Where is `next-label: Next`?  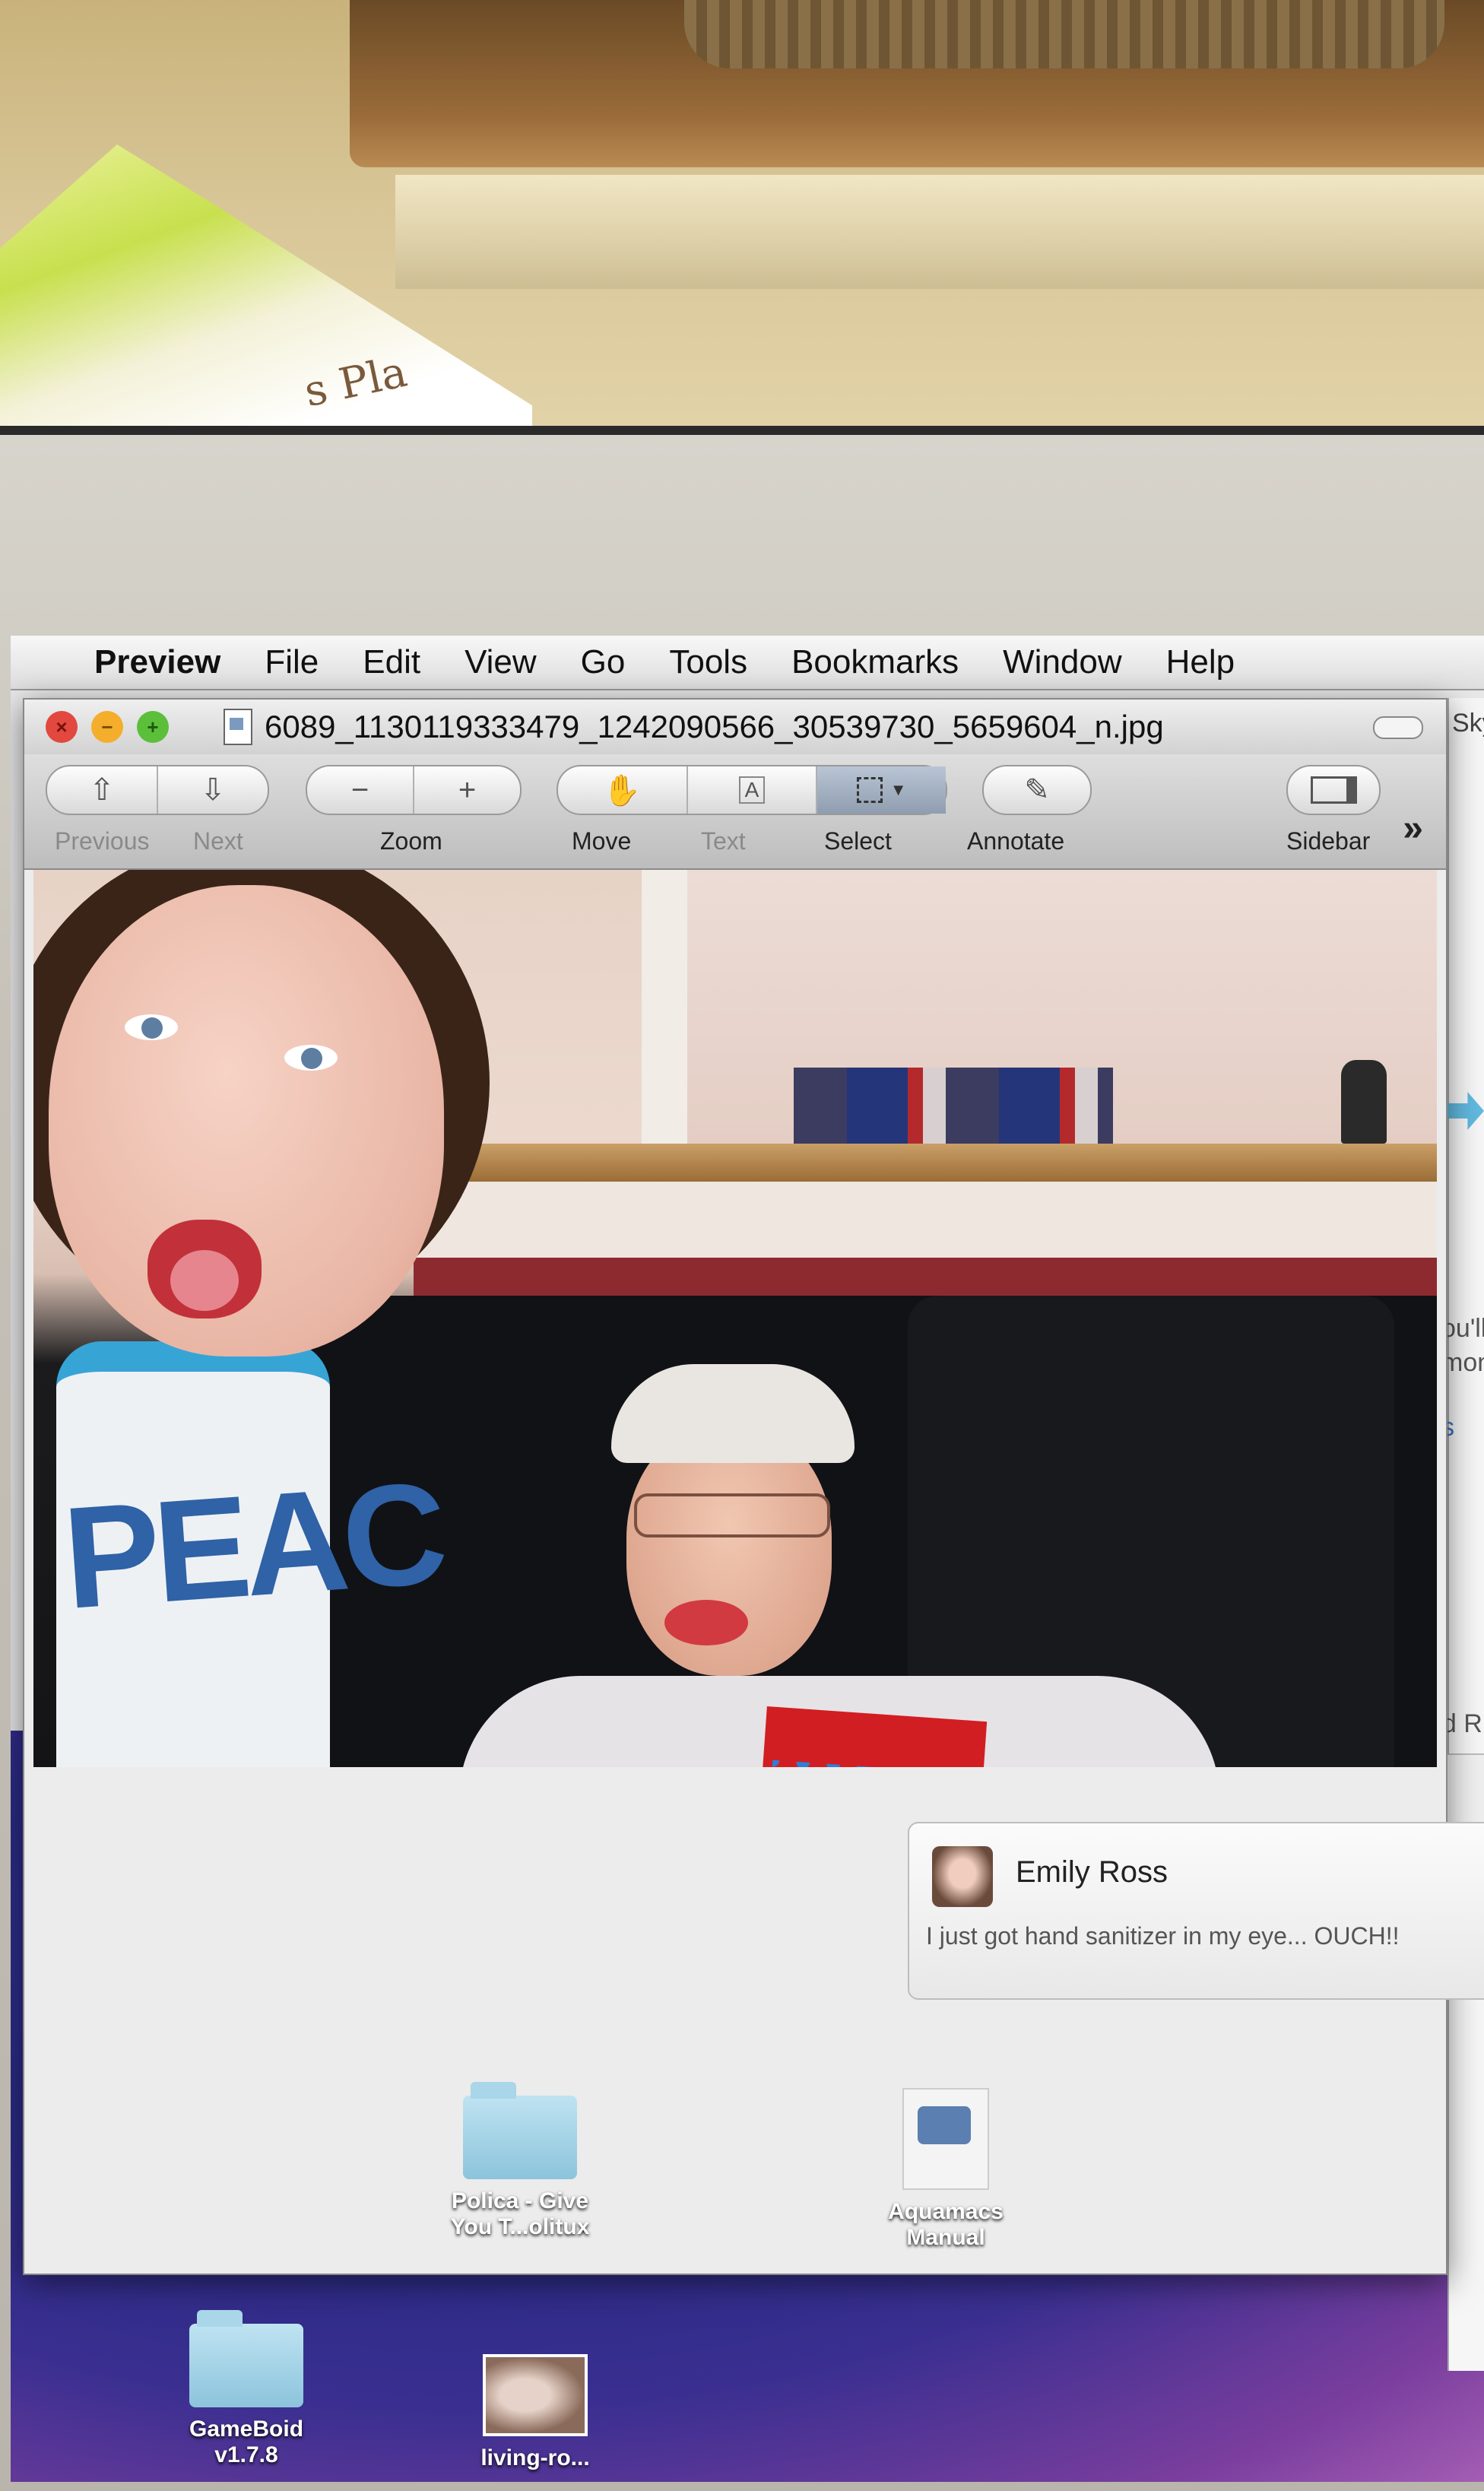 next-label: Next is located at coordinates (218, 841).